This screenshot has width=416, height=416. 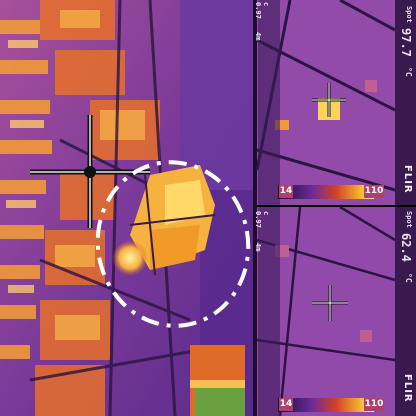 What do you see at coordinates (406, 247) in the screenshot?
I see `spot-temperature: 62.4` at bounding box center [406, 247].